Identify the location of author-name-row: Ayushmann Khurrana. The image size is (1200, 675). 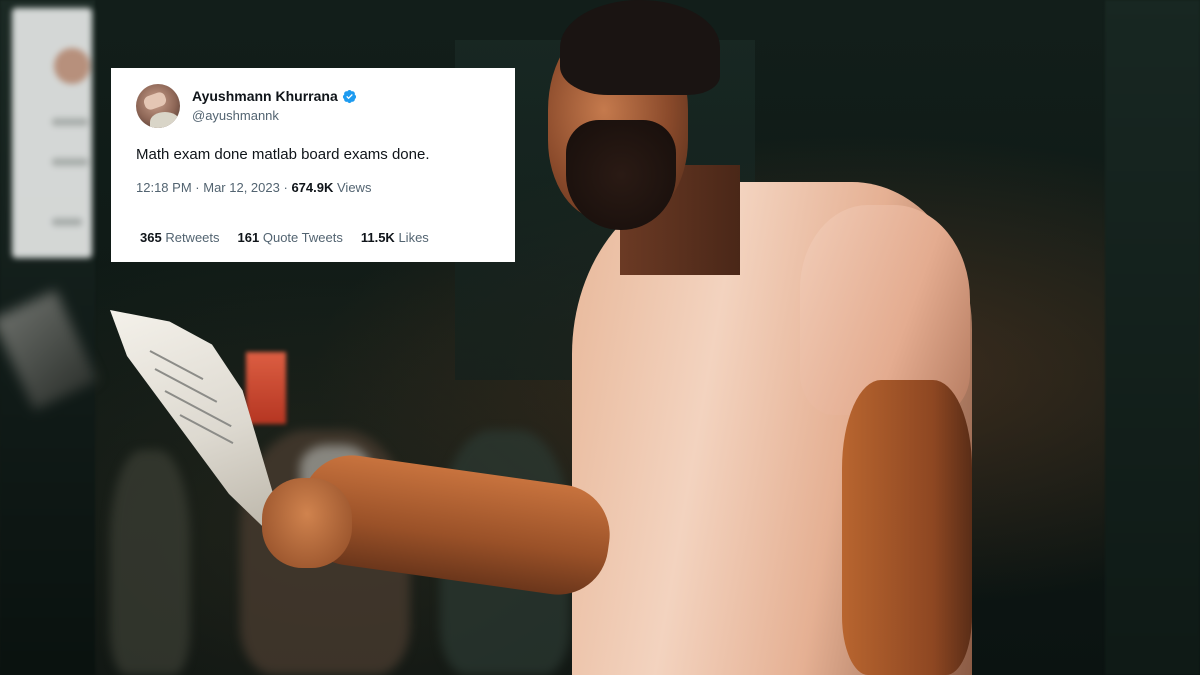
(274, 96).